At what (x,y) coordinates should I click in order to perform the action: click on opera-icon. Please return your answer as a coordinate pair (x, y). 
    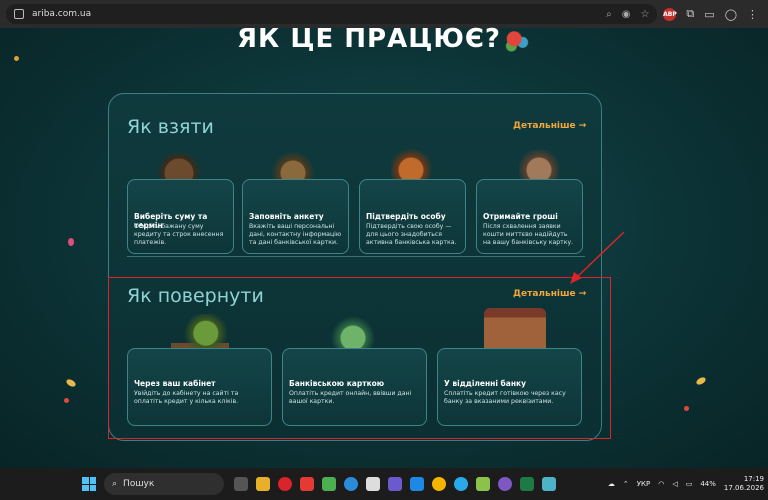
    Looking at the image, I should click on (285, 484).